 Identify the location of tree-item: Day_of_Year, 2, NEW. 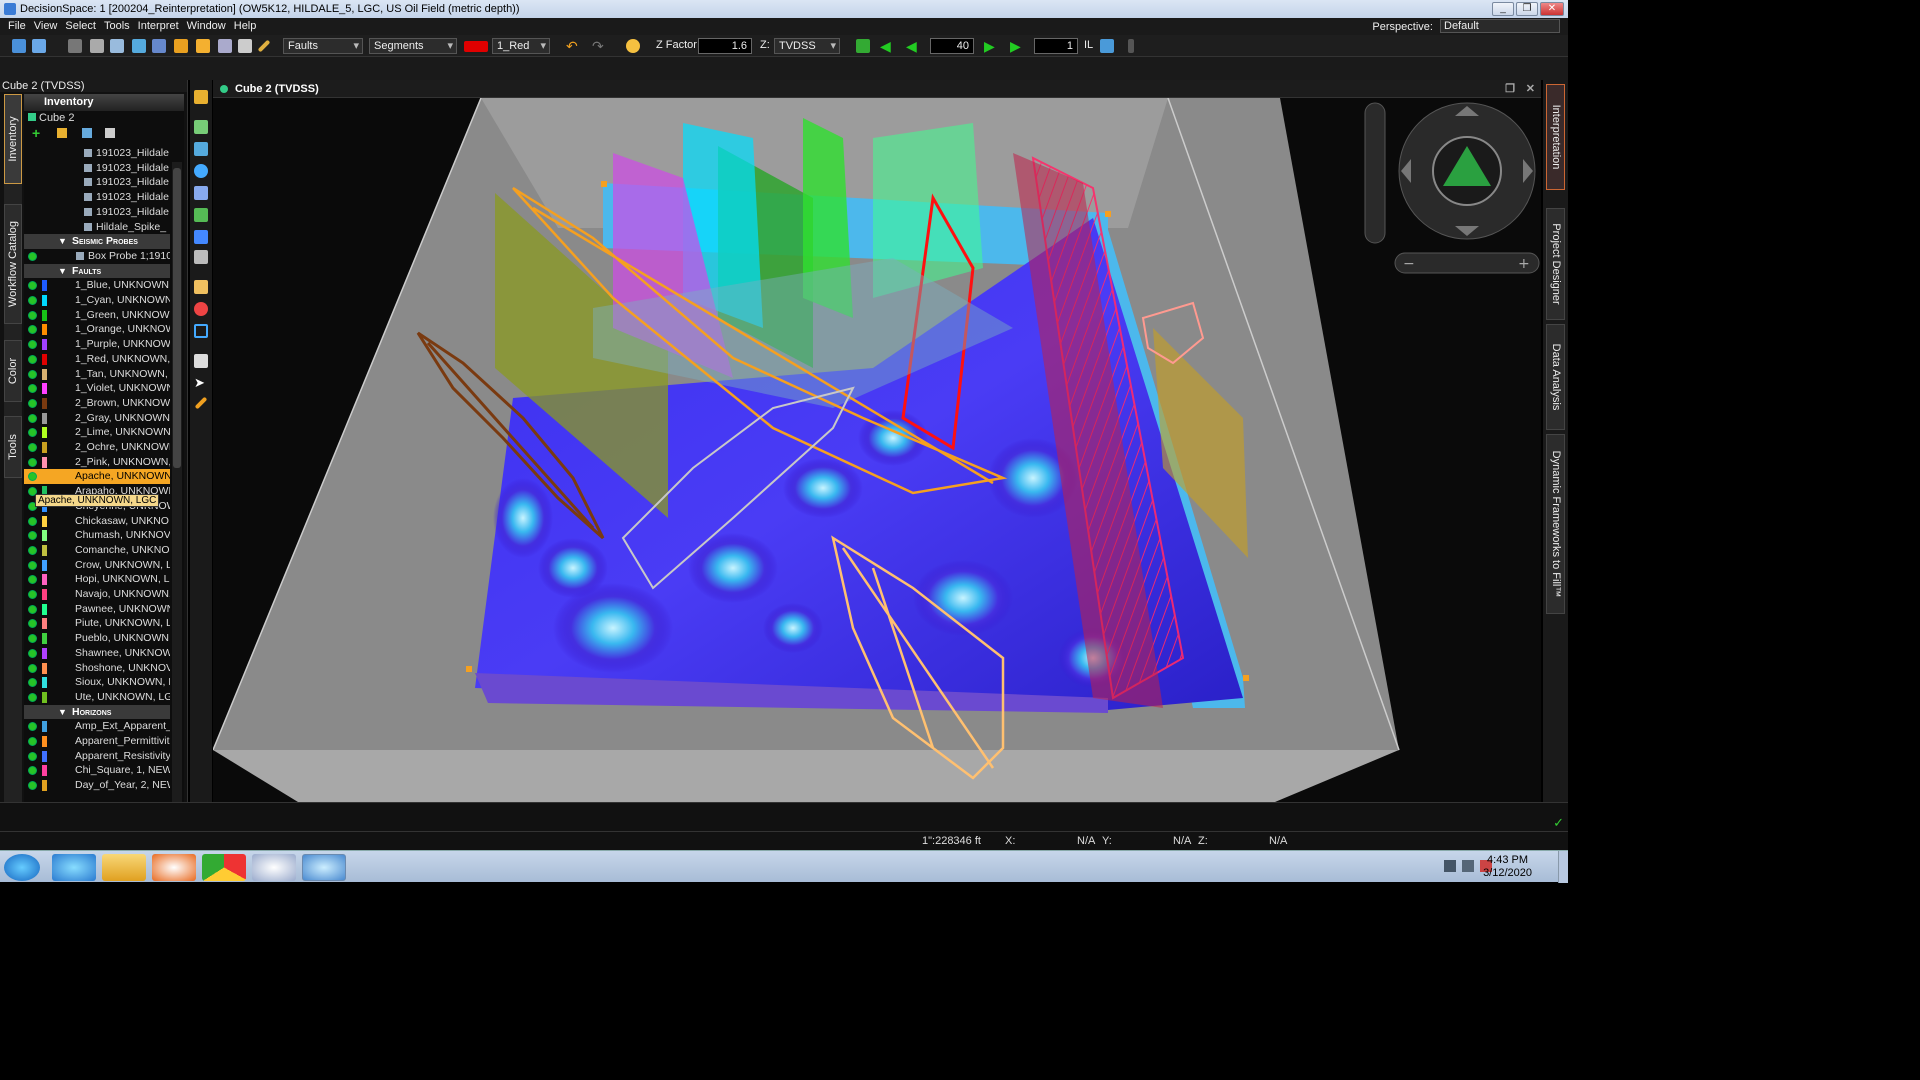
(97, 785).